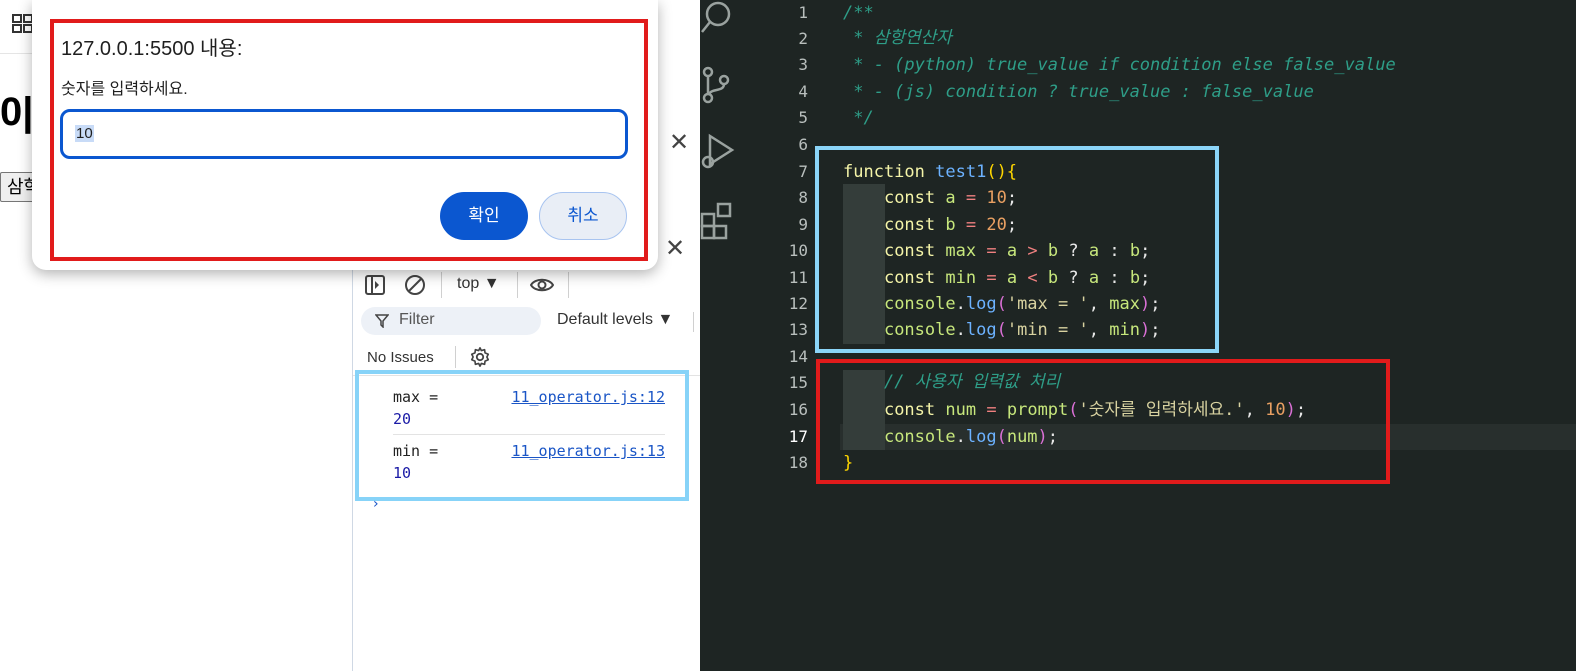  Describe the element at coordinates (402, 473) in the screenshot. I see `log-value: 10` at that location.